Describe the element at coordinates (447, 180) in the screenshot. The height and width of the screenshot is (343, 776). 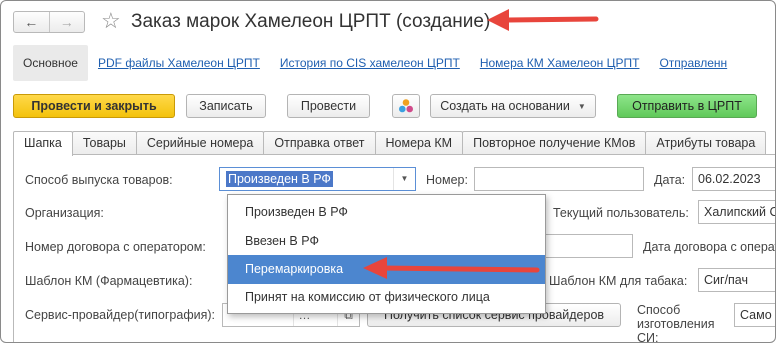
I see `number-label: Номер:` at that location.